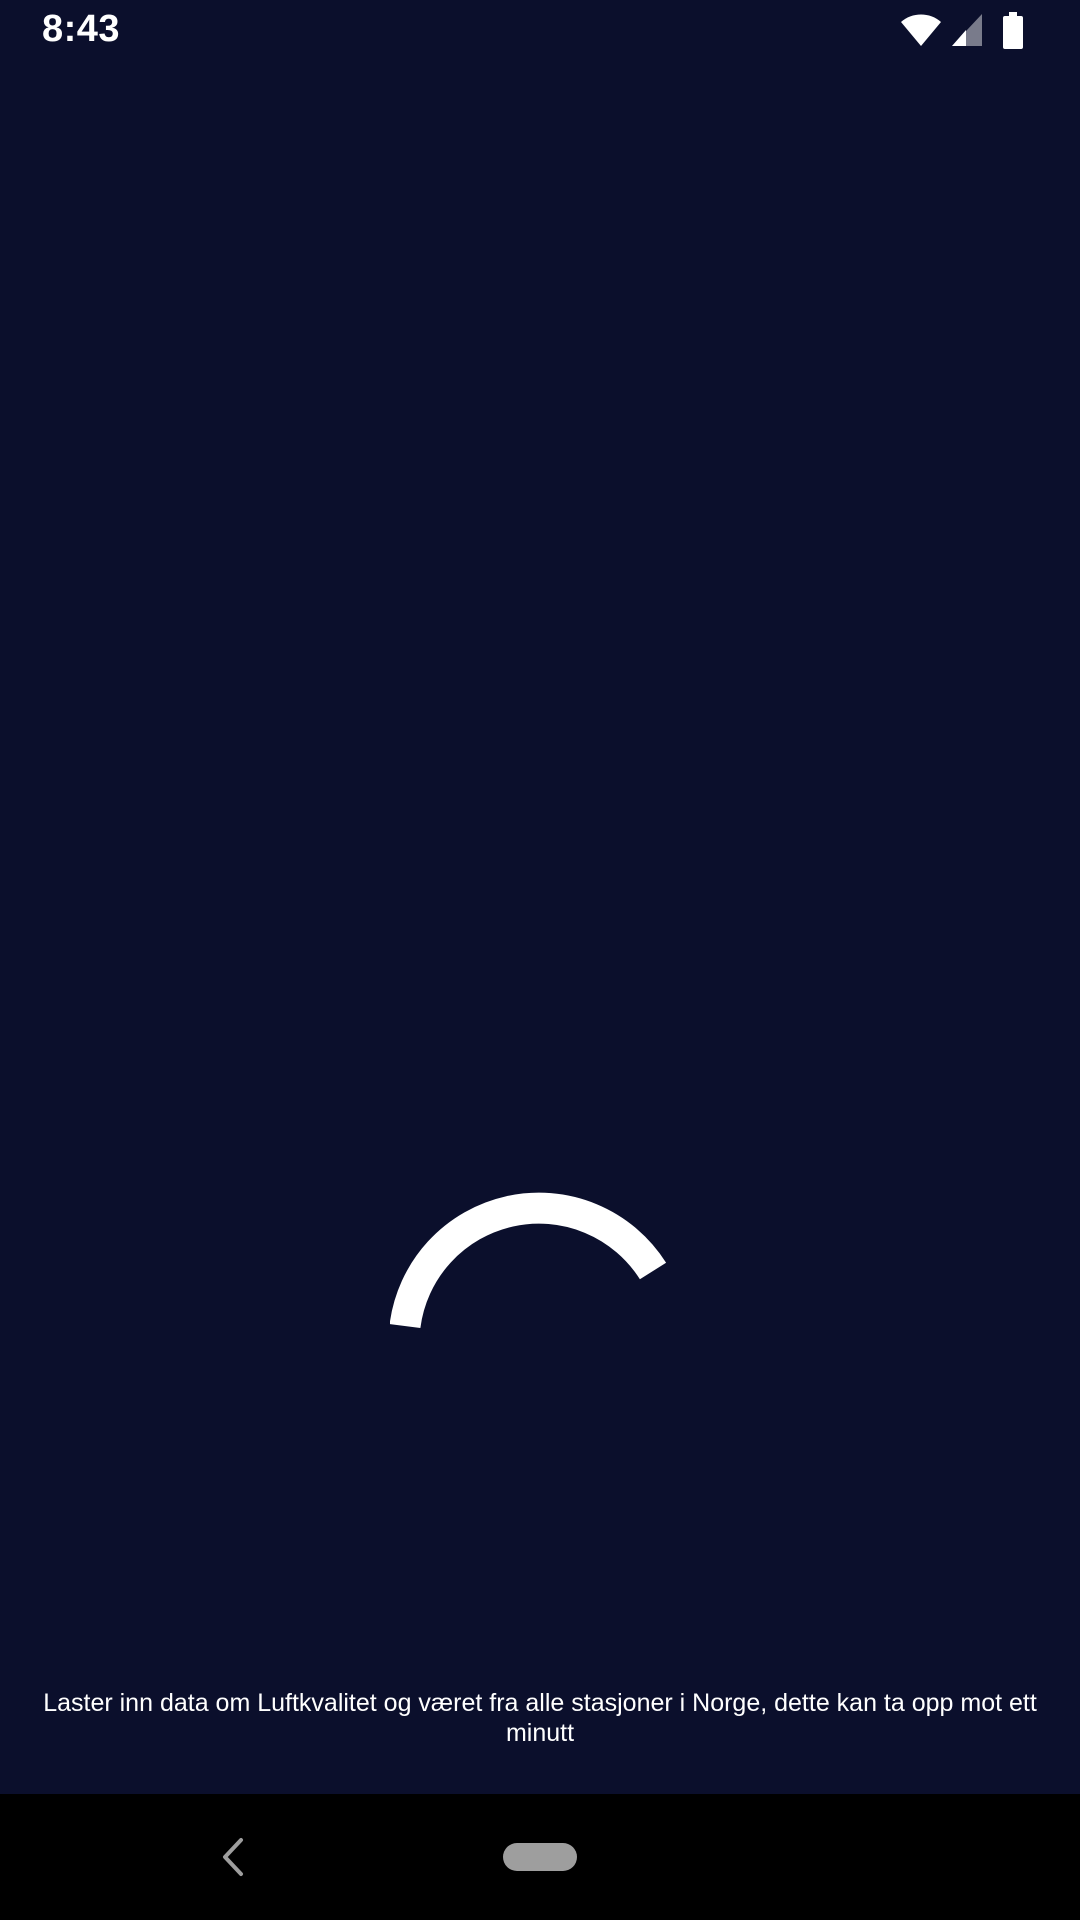  I want to click on navigation-bar, so click(540, 1857).